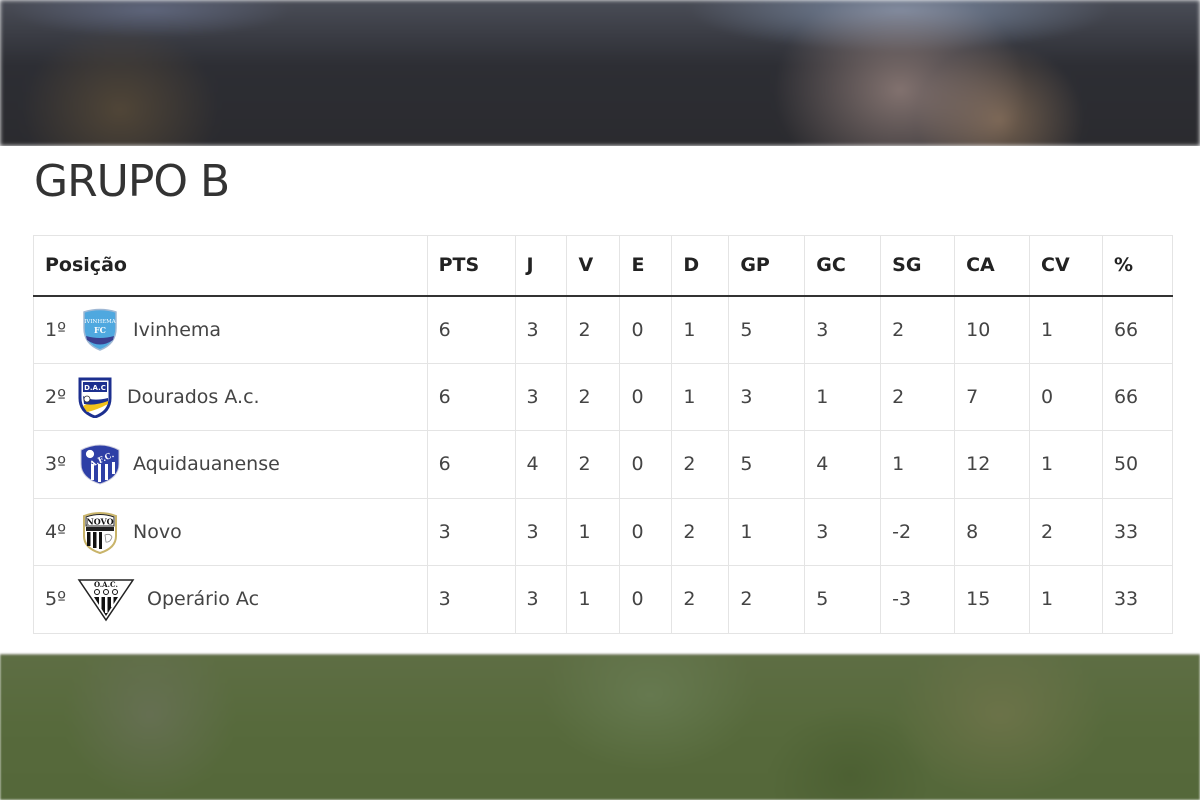 The width and height of the screenshot is (1200, 800). I want to click on svg-text: D.A.C, so click(95, 388).